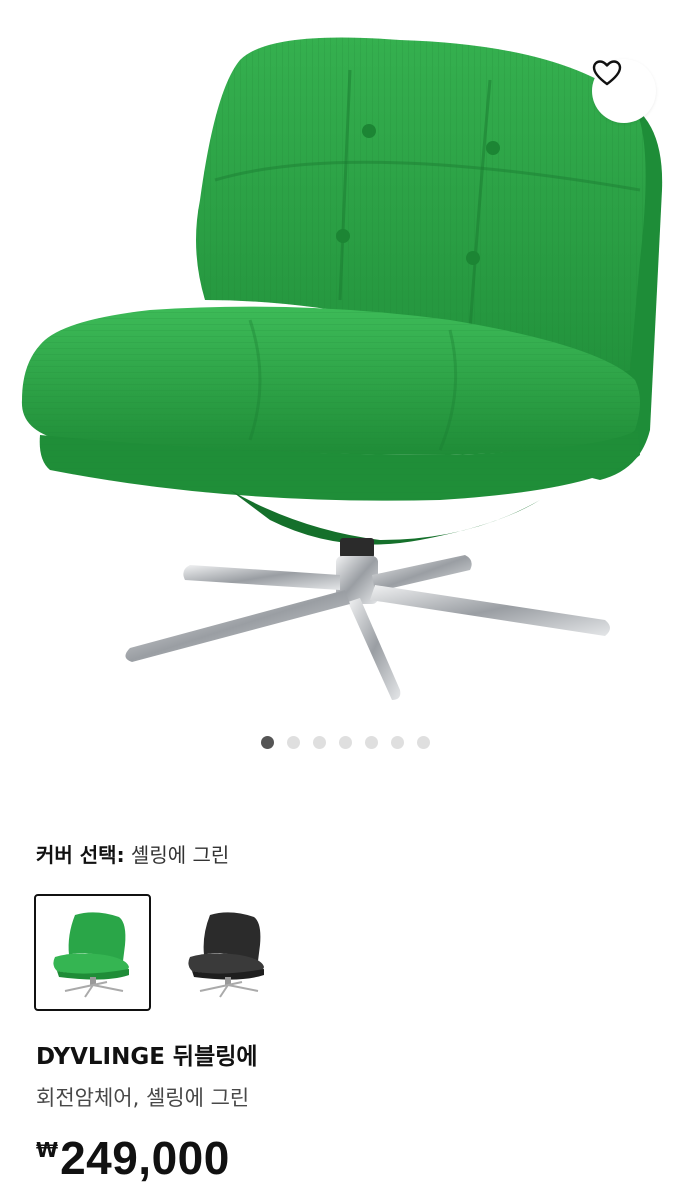  I want to click on favorite-button, so click(624, 91).